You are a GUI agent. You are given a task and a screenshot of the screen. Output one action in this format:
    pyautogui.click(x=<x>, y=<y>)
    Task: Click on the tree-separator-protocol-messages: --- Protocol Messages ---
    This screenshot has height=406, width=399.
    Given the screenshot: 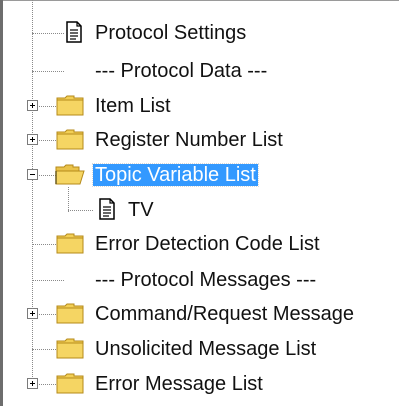 What is the action you would take?
    pyautogui.click(x=199, y=280)
    